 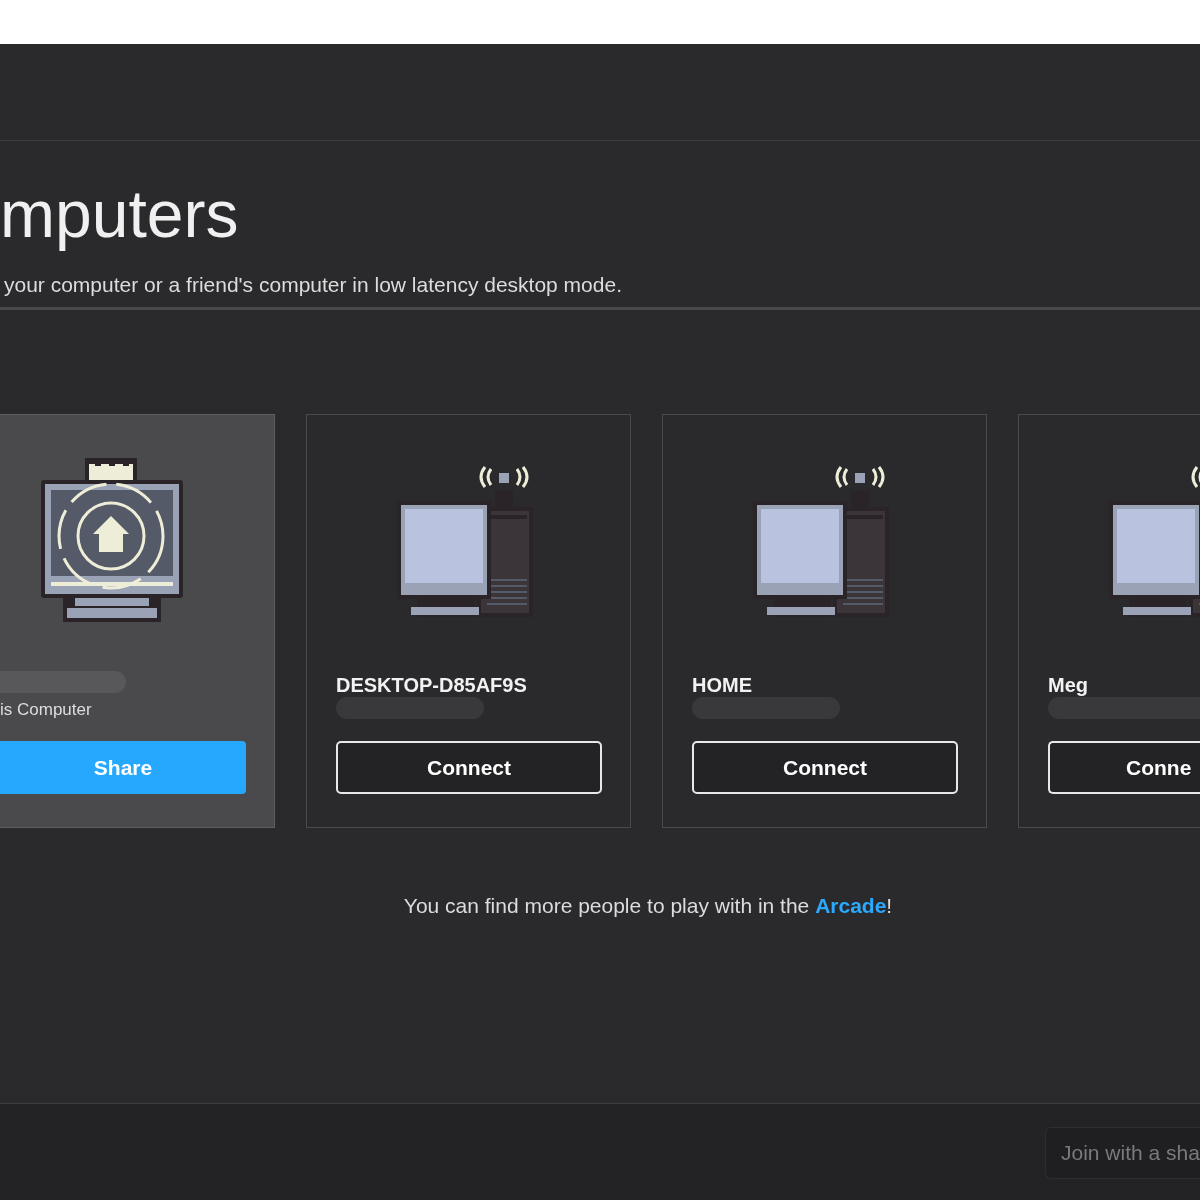 I want to click on join-code-field: Join with a sha, so click(x=1122, y=1152).